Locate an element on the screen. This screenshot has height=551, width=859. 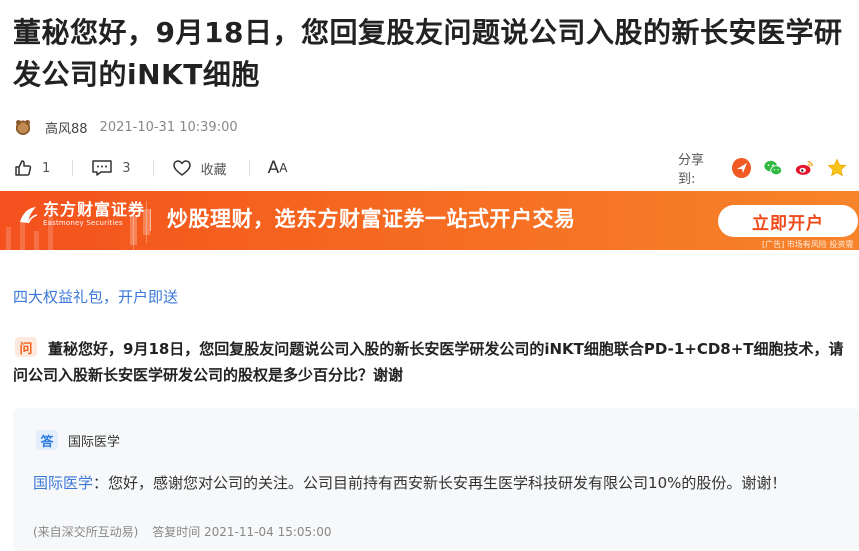
logo-en: Eastmoney Securities is located at coordinates (83, 223).